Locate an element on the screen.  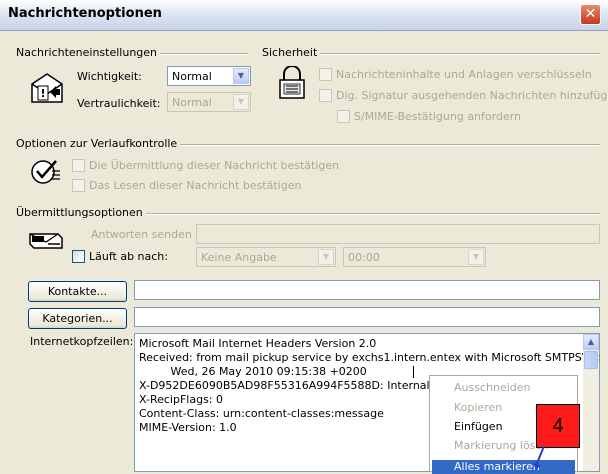
categories-field is located at coordinates (367, 317).